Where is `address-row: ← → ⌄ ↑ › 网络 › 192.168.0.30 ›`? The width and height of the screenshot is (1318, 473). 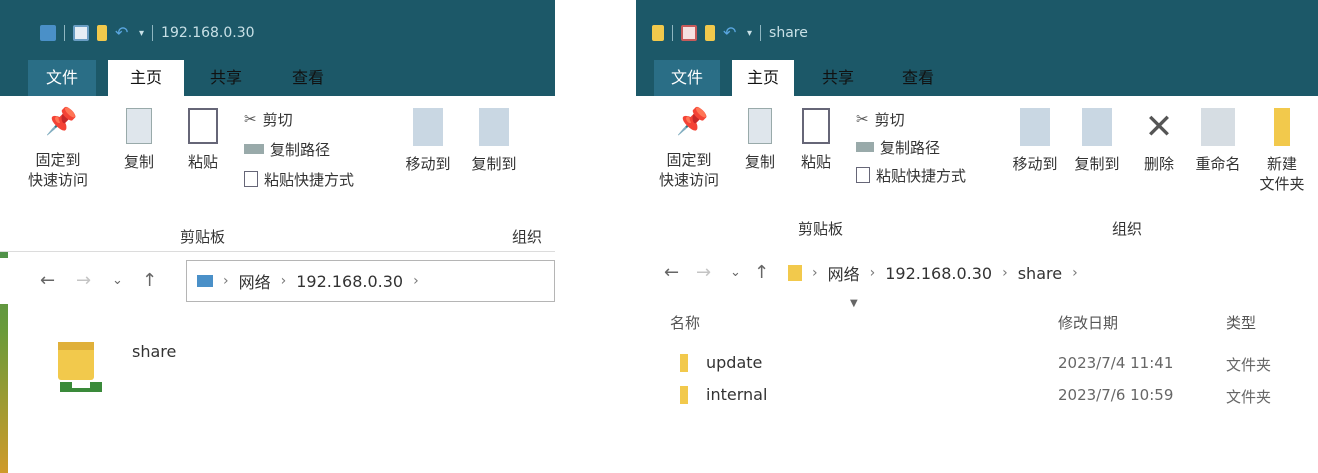
address-row: ← → ⌄ ↑ › 网络 › 192.168.0.30 › is located at coordinates (277, 281).